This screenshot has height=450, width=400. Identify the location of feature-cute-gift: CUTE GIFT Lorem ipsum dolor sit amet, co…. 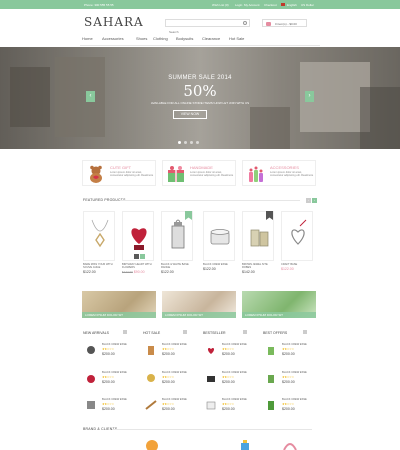
(119, 173).